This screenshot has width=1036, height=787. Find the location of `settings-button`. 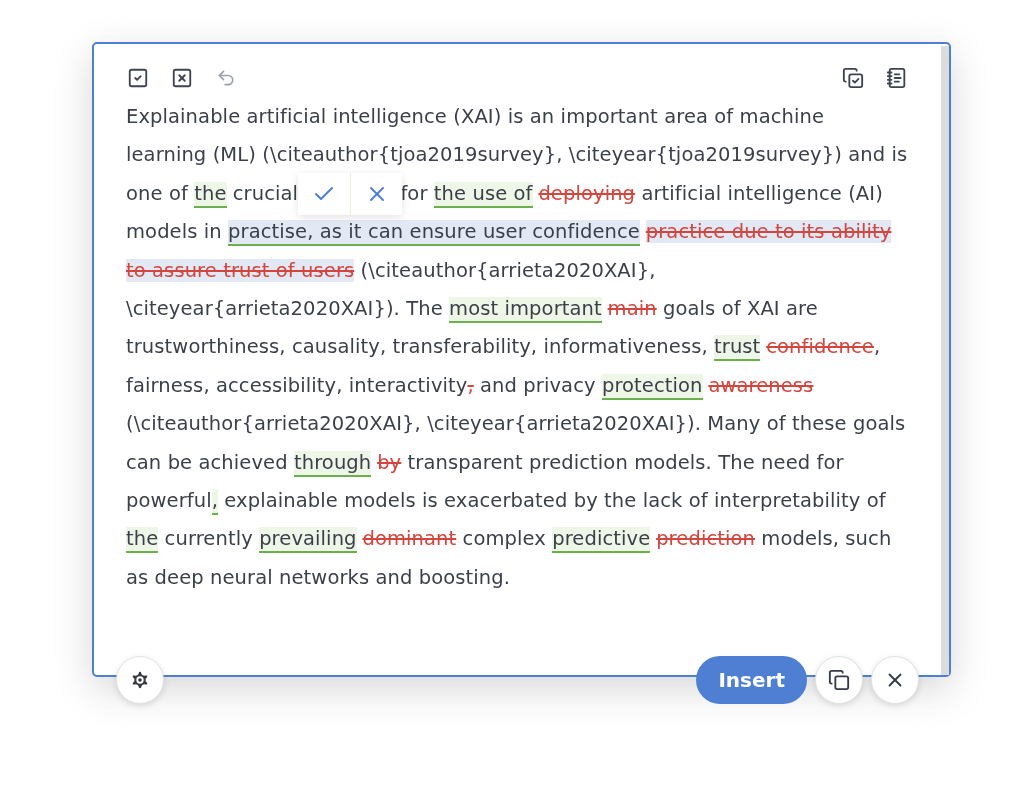

settings-button is located at coordinates (140, 680).